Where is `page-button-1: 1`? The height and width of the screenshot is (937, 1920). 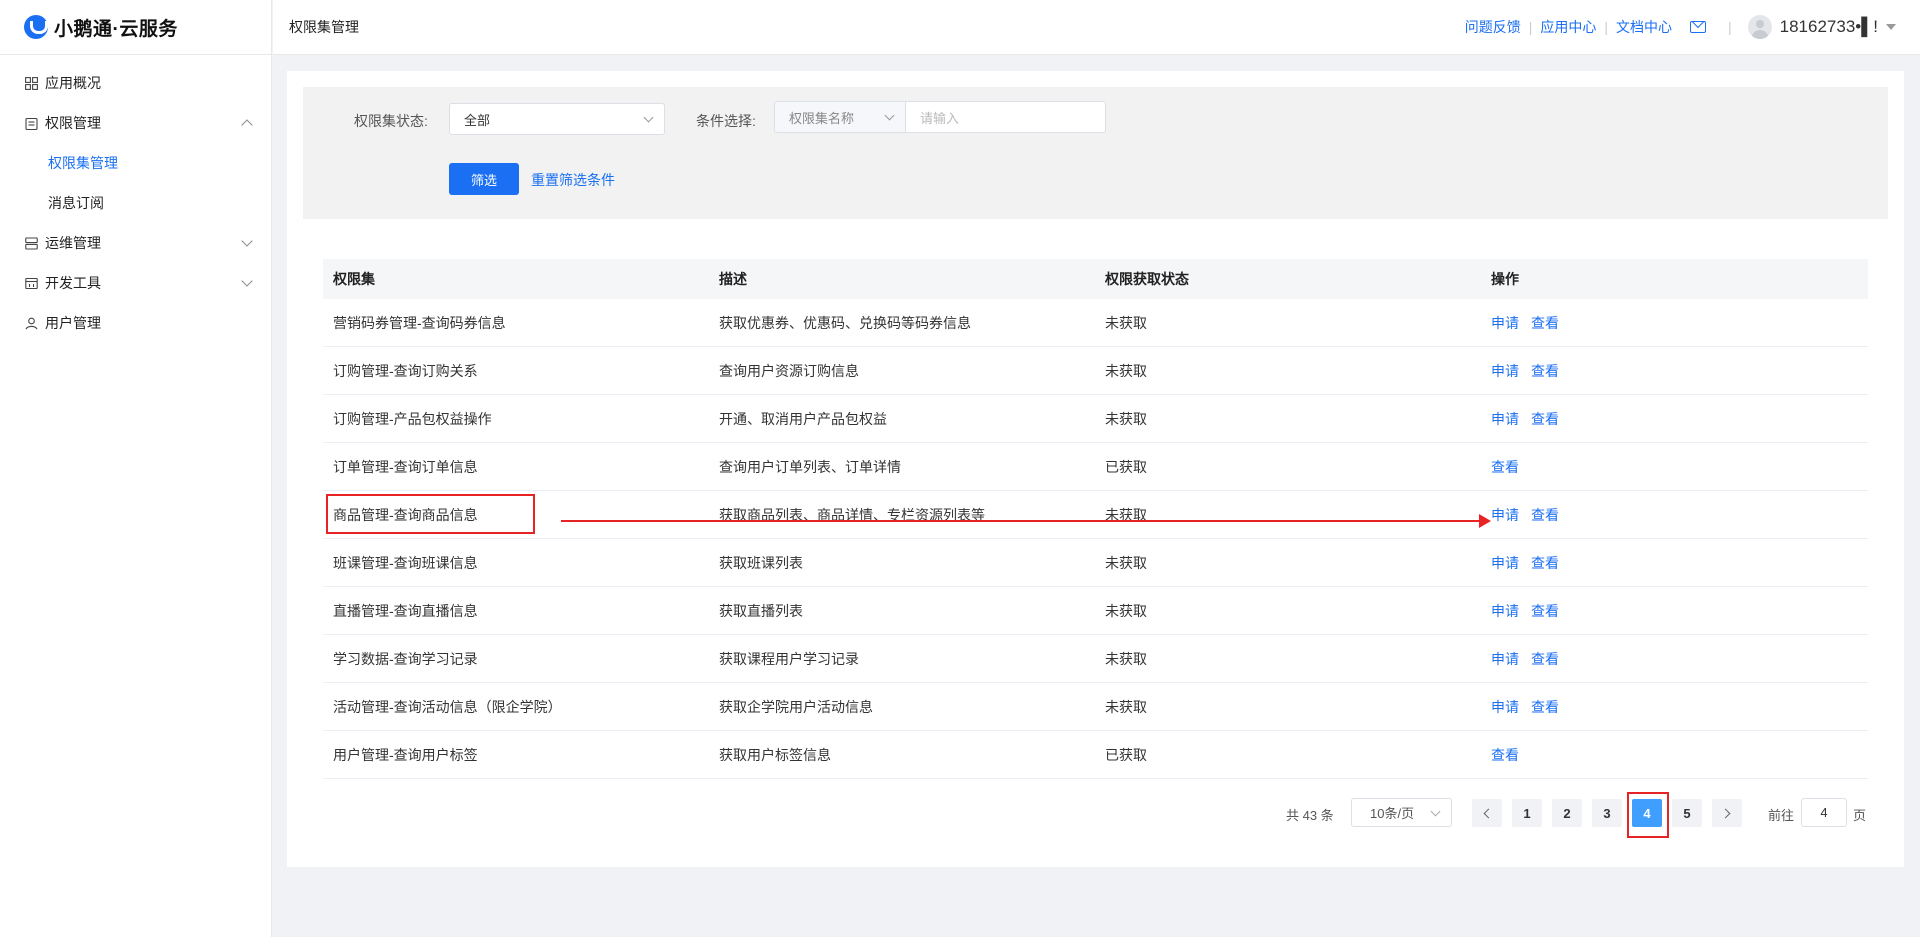 page-button-1: 1 is located at coordinates (1527, 813).